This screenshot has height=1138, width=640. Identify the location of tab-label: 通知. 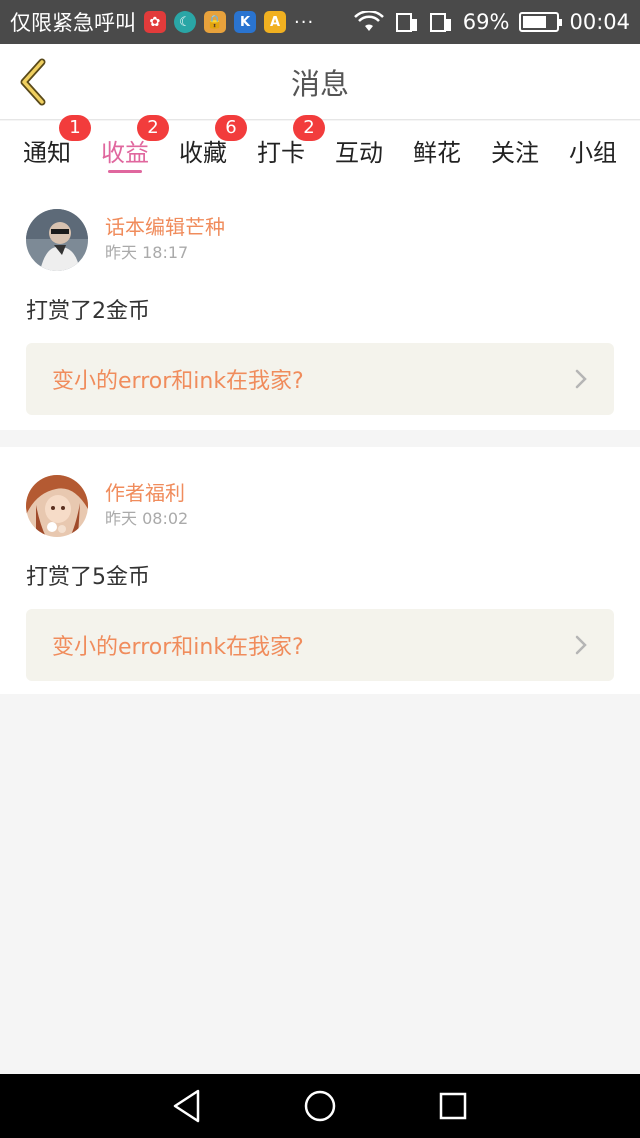
(47, 153).